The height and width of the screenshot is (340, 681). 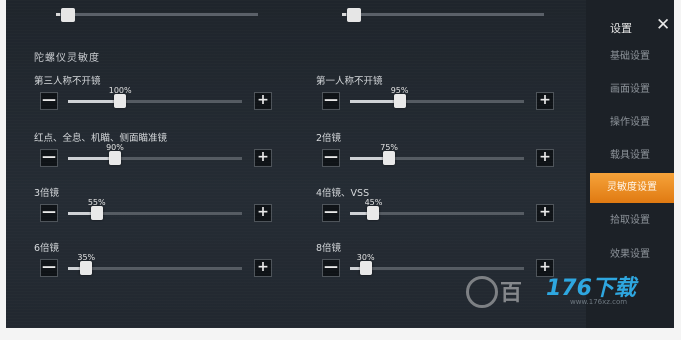 I want to click on partial-slider-right, so click(x=443, y=15).